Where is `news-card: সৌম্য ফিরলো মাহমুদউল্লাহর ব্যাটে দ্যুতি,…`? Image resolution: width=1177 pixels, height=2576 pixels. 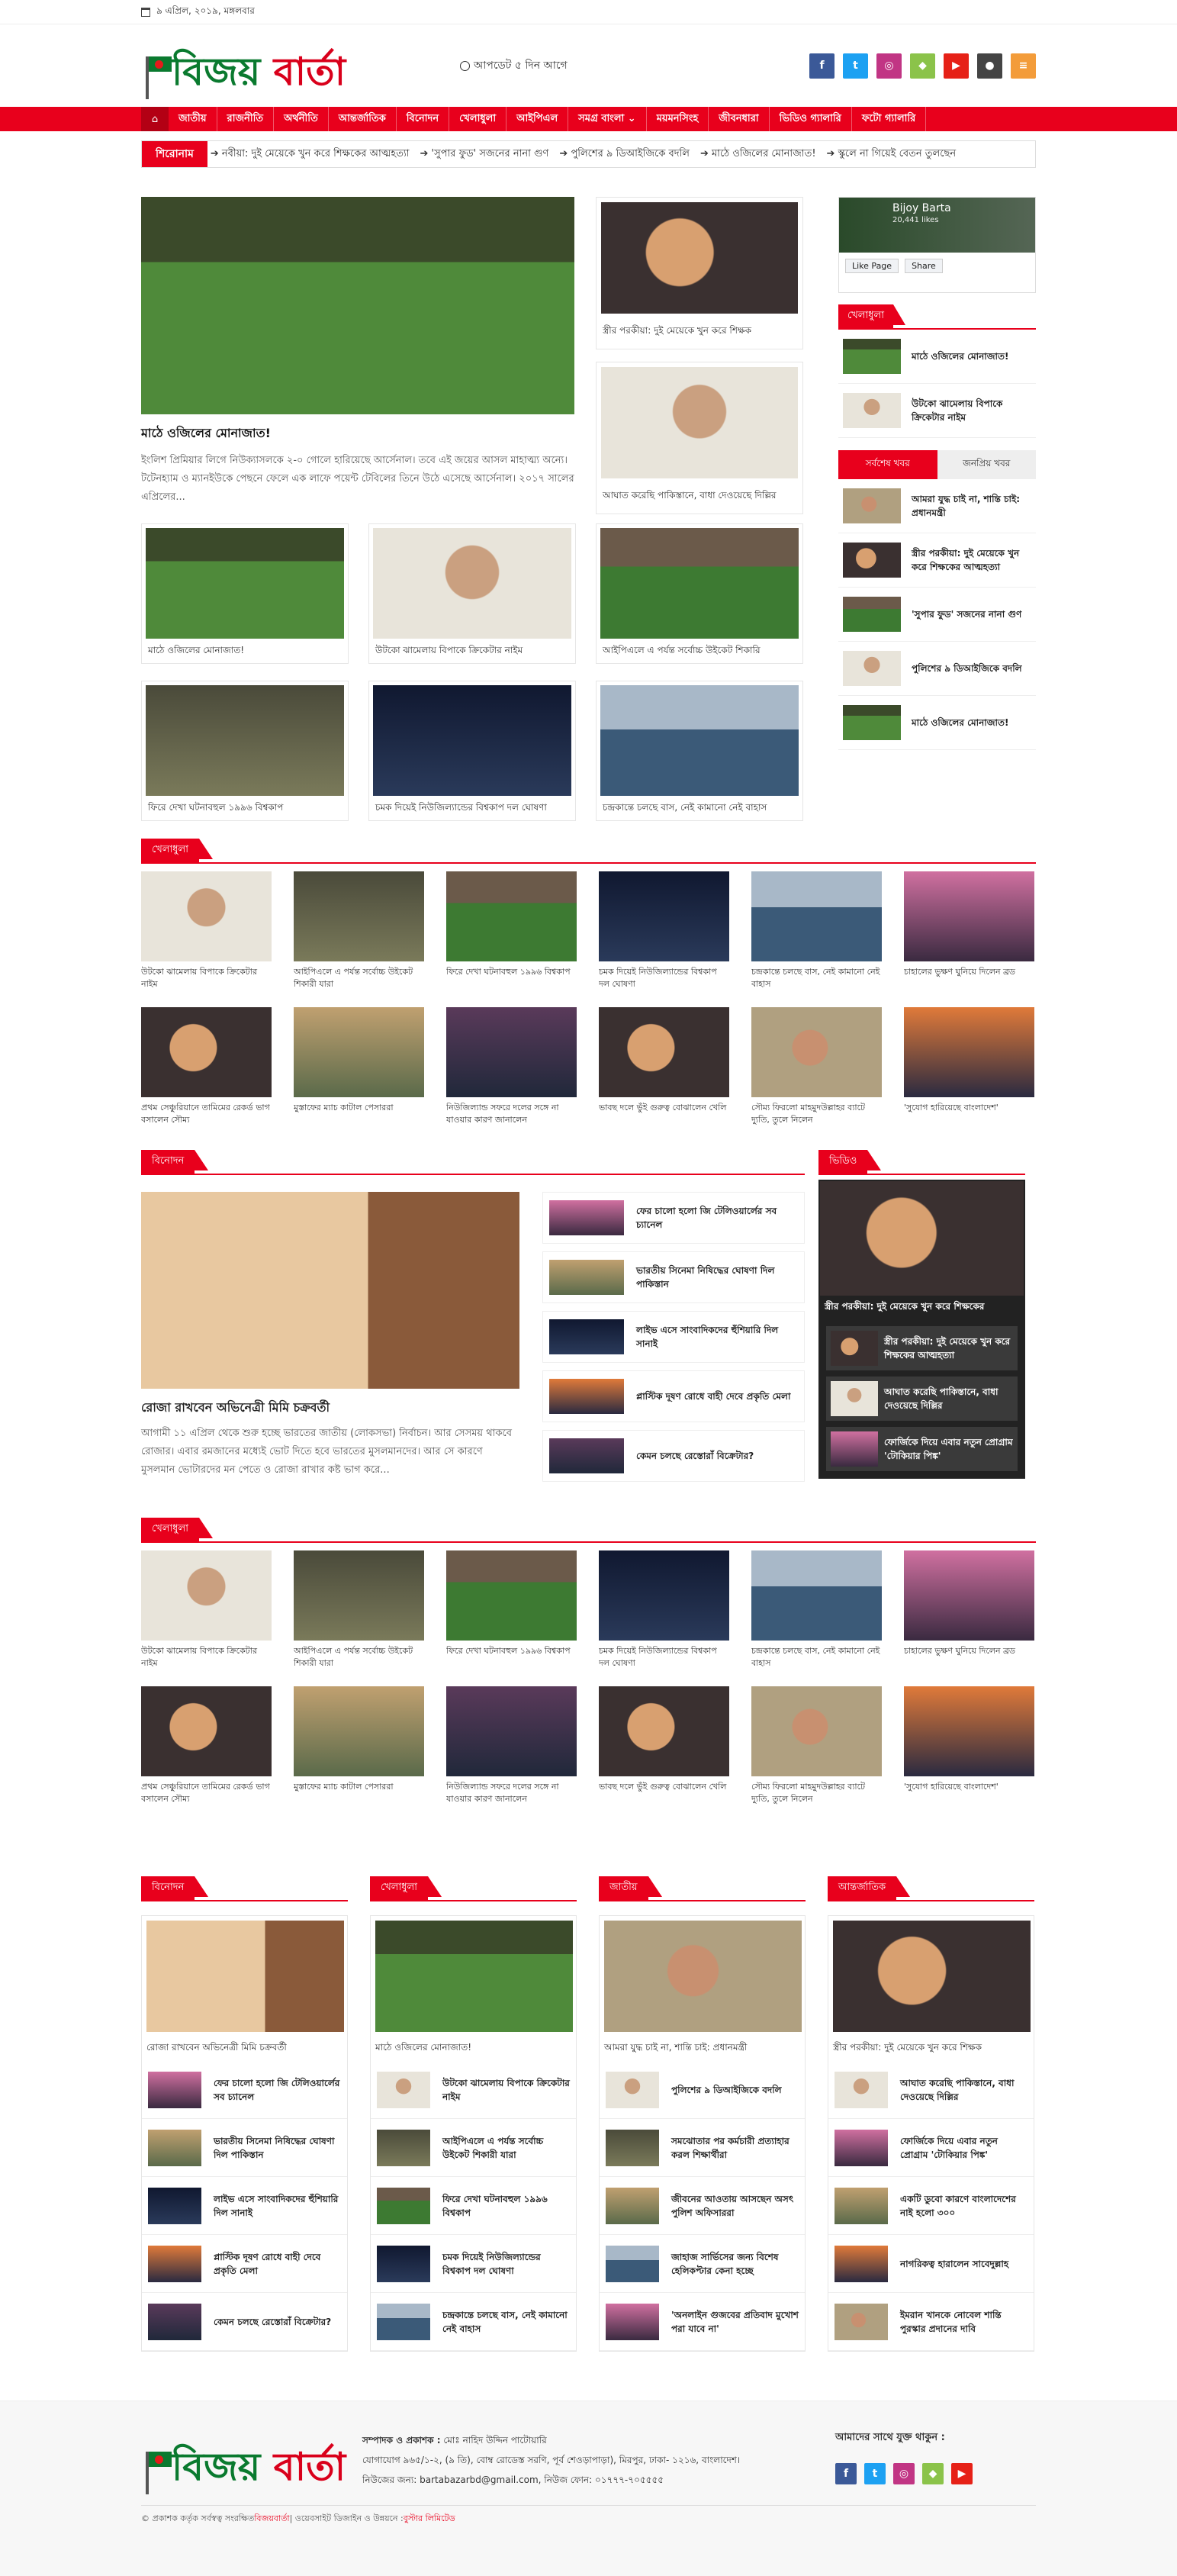
news-card: সৌম্য ফিরলো মাহমুদউল্লাহর ব্যাটে দ্যুতি,… is located at coordinates (816, 1069).